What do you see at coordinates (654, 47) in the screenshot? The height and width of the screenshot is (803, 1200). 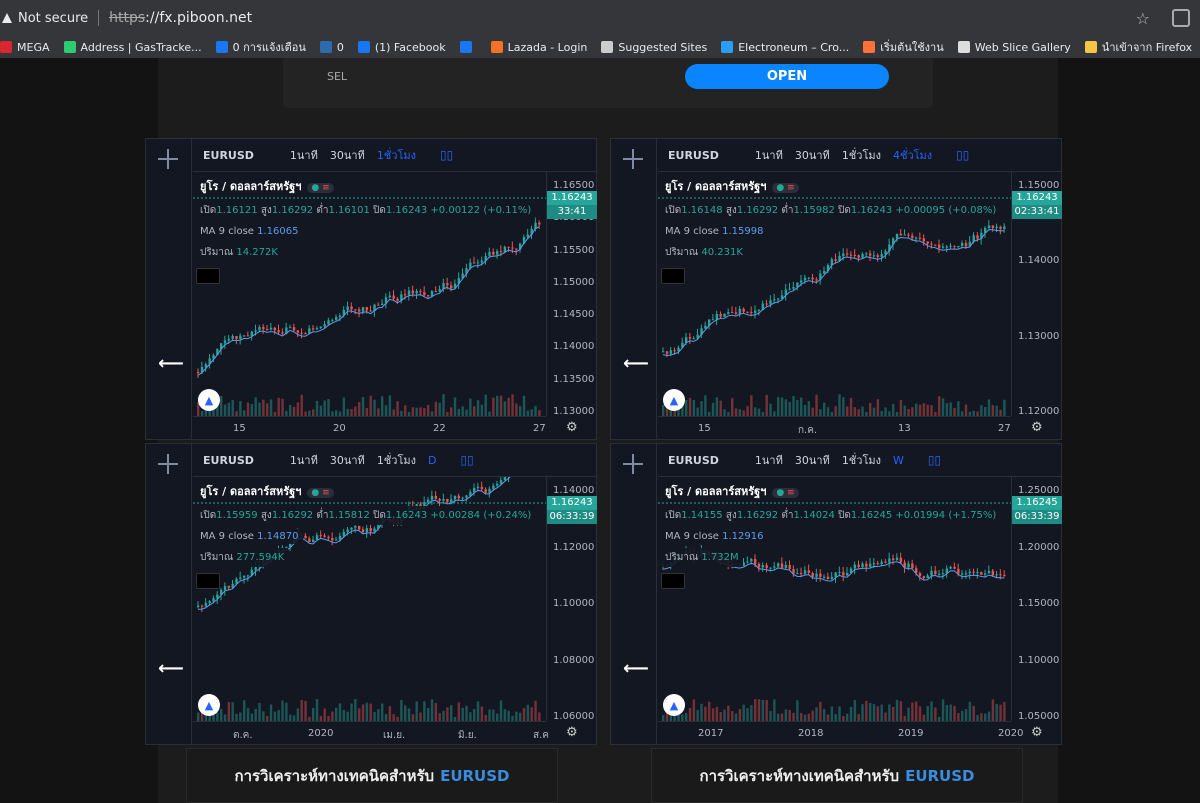 I see `bookmark-item: Suggested Sites` at bounding box center [654, 47].